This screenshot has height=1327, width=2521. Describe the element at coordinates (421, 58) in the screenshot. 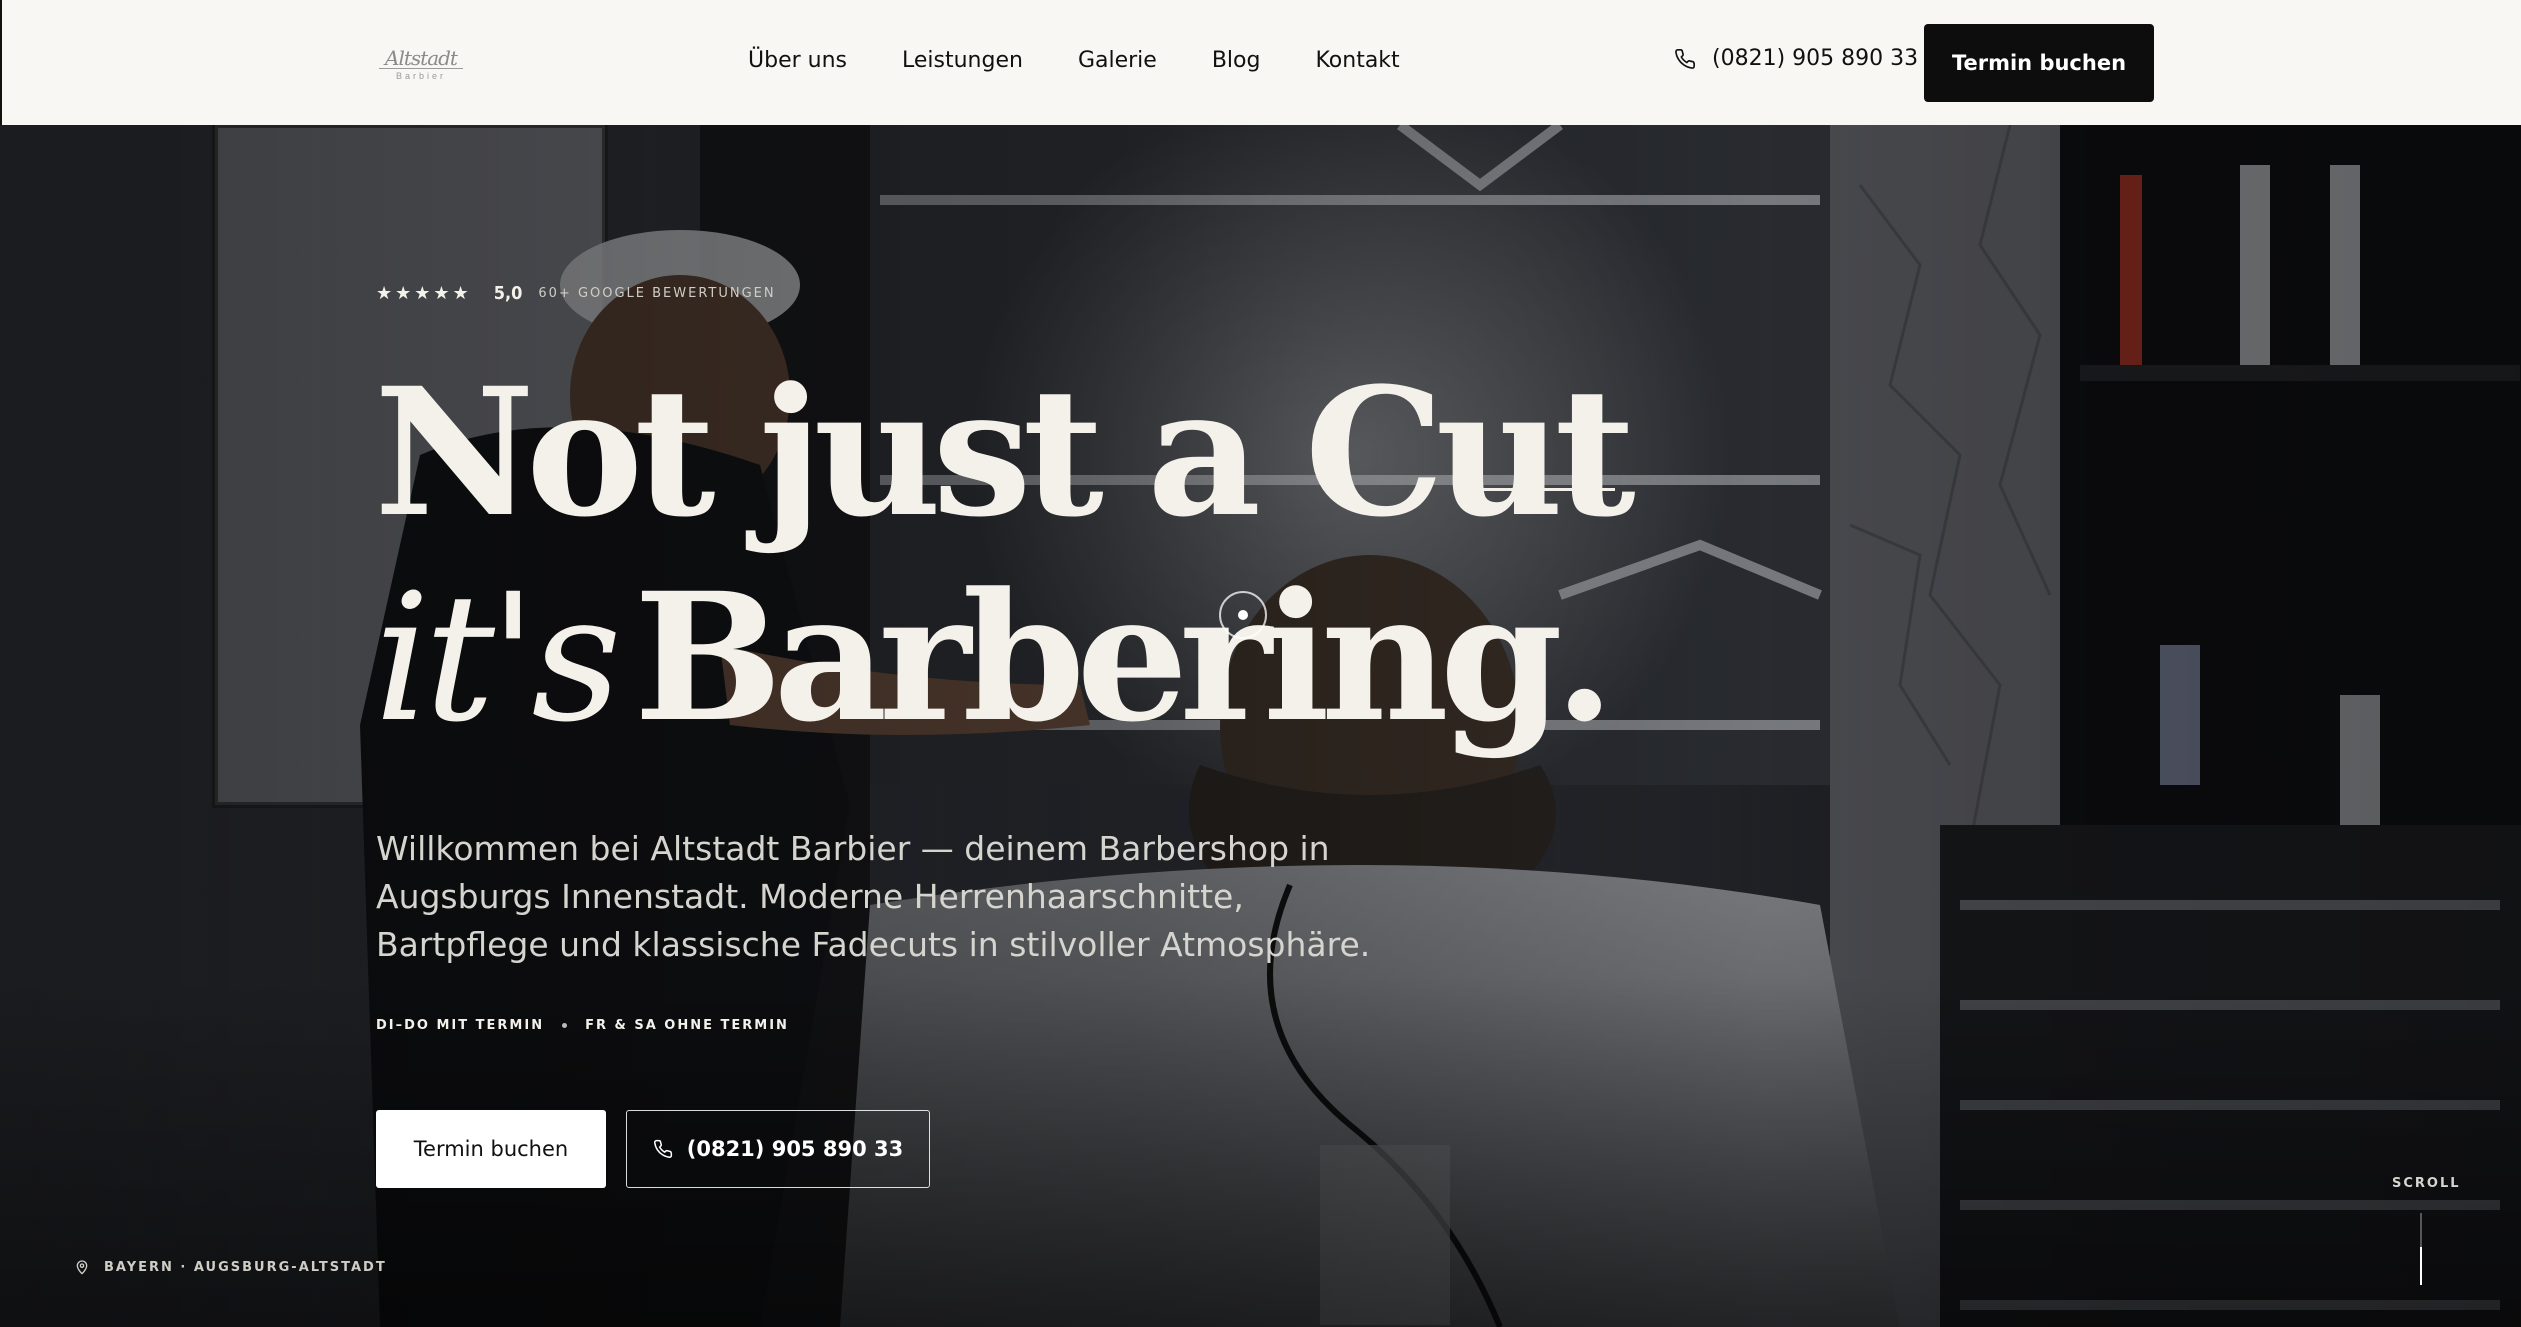

I see `logo-script: Altstadt` at that location.